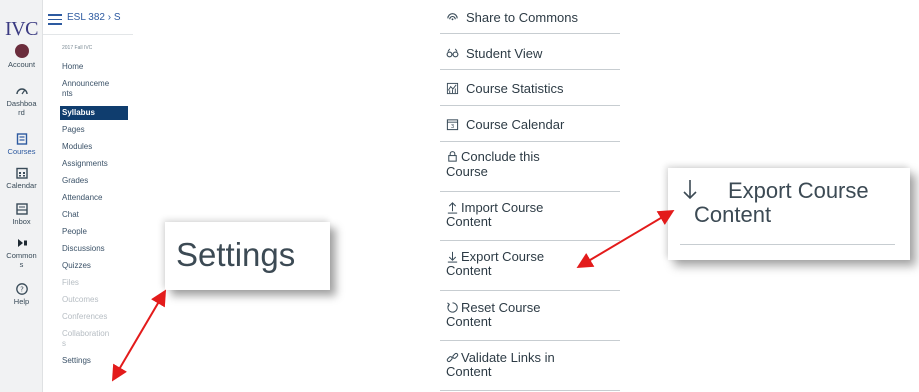  Describe the element at coordinates (502, 207) in the screenshot. I see `menu-item-label: Import Course` at that location.